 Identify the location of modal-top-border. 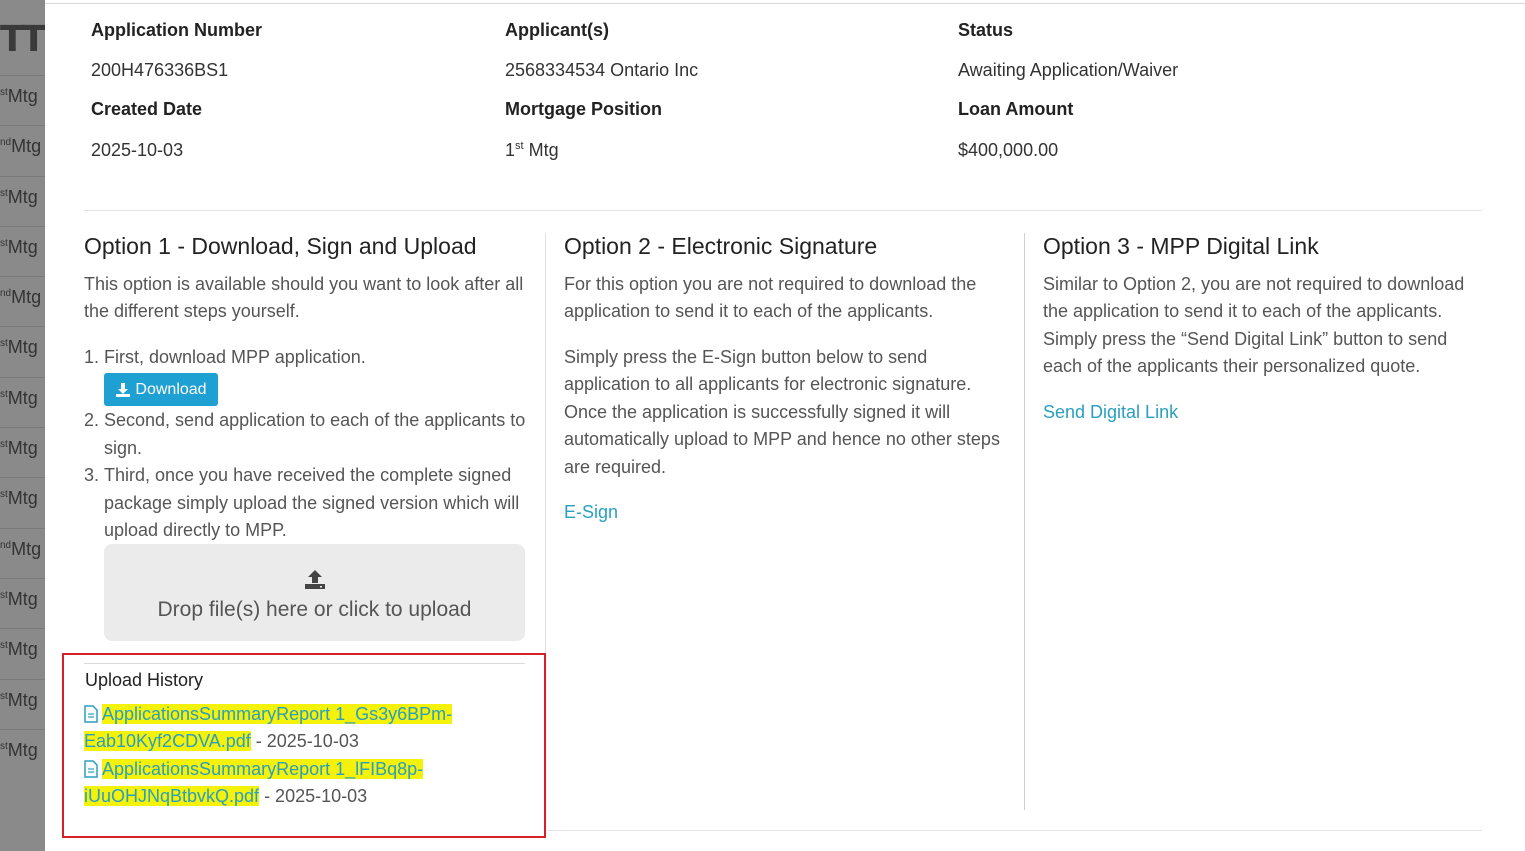
(785, 3).